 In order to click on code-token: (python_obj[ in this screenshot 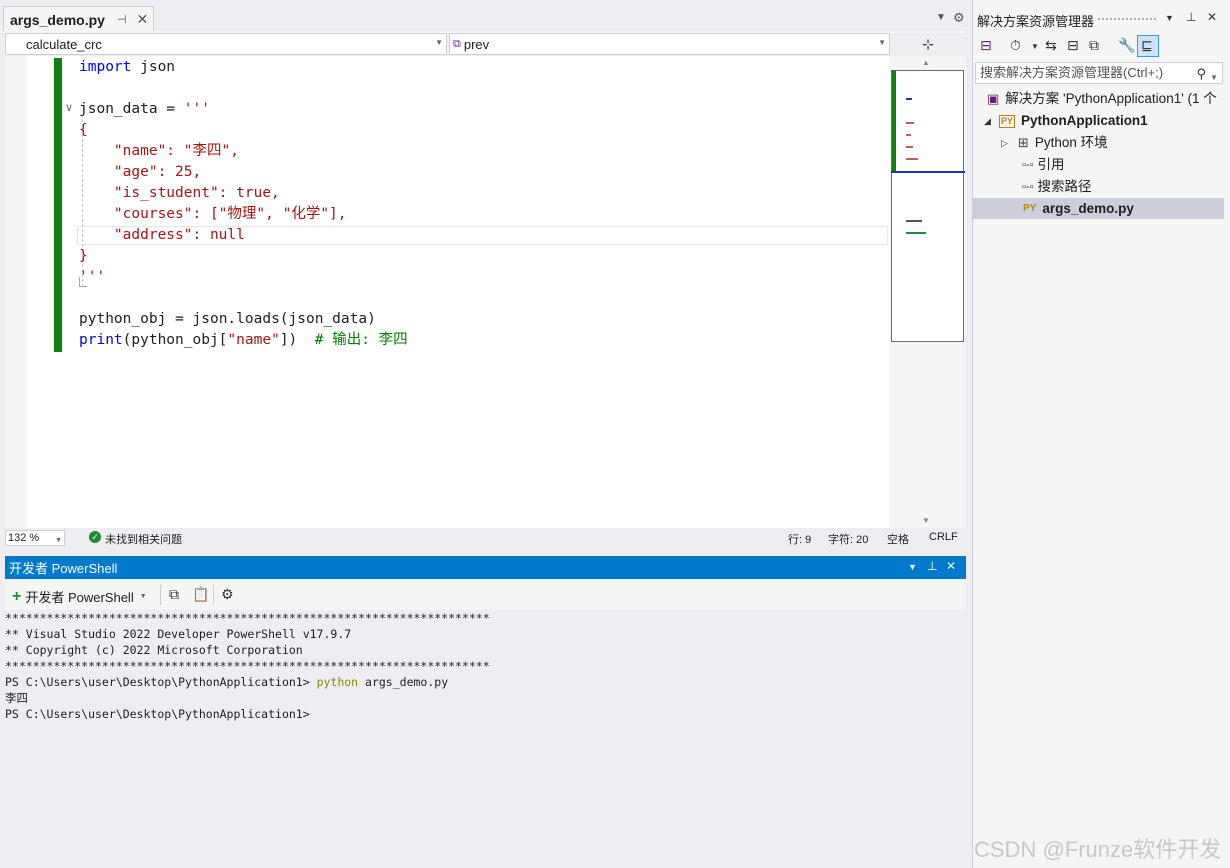, I will do `click(175, 340)`.